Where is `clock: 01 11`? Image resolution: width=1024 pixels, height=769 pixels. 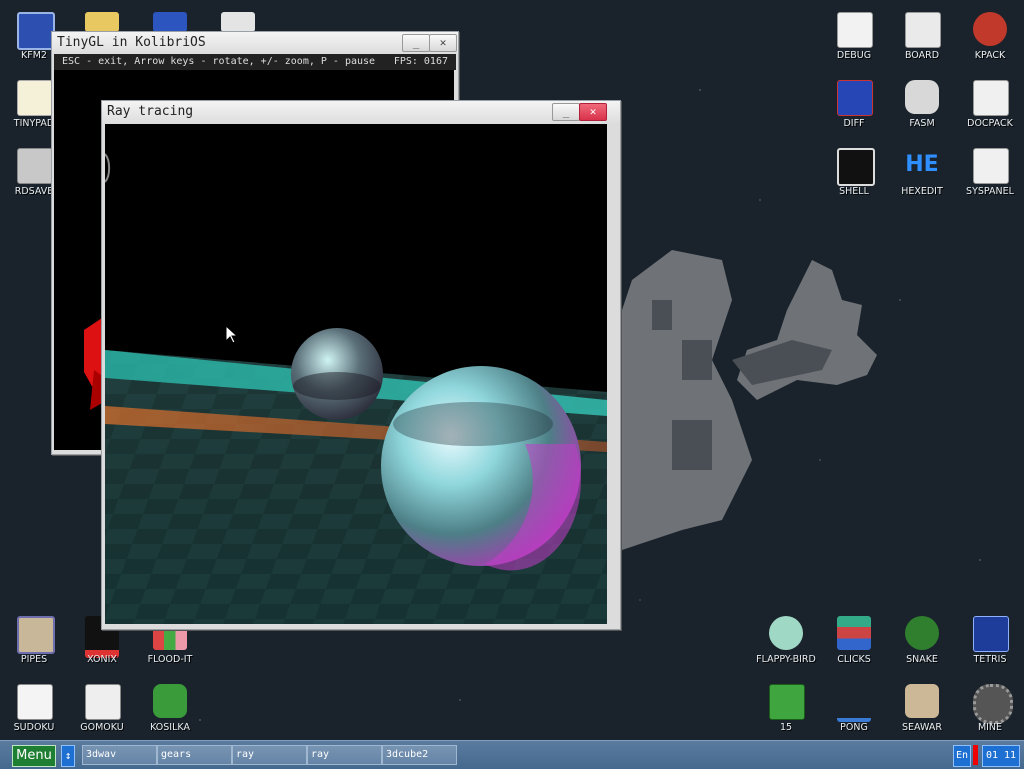 clock: 01 11 is located at coordinates (1001, 756).